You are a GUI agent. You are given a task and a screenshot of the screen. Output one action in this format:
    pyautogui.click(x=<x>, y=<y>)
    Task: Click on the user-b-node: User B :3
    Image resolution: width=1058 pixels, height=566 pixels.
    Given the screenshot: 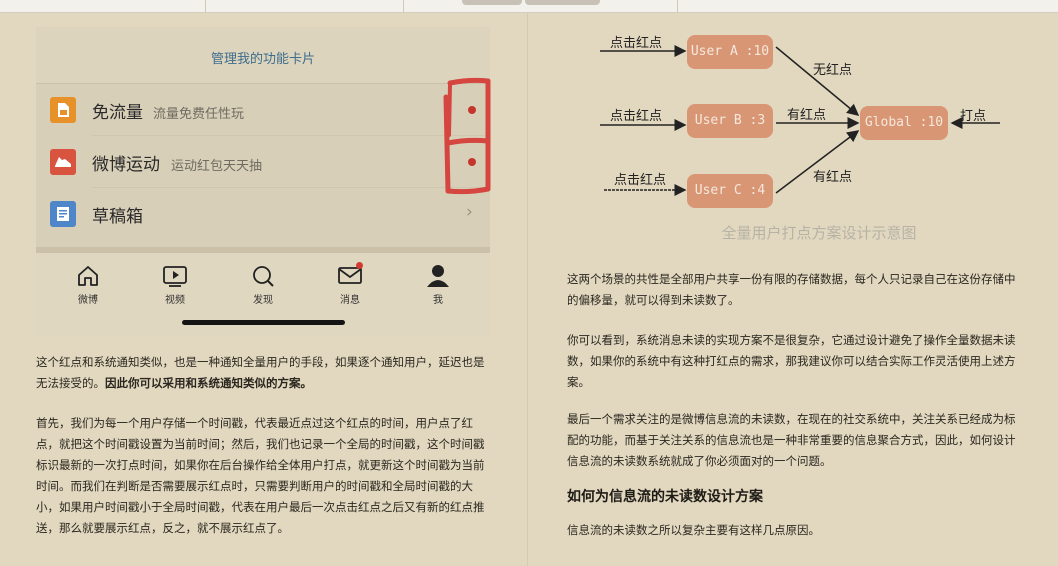 What is the action you would take?
    pyautogui.click(x=730, y=121)
    